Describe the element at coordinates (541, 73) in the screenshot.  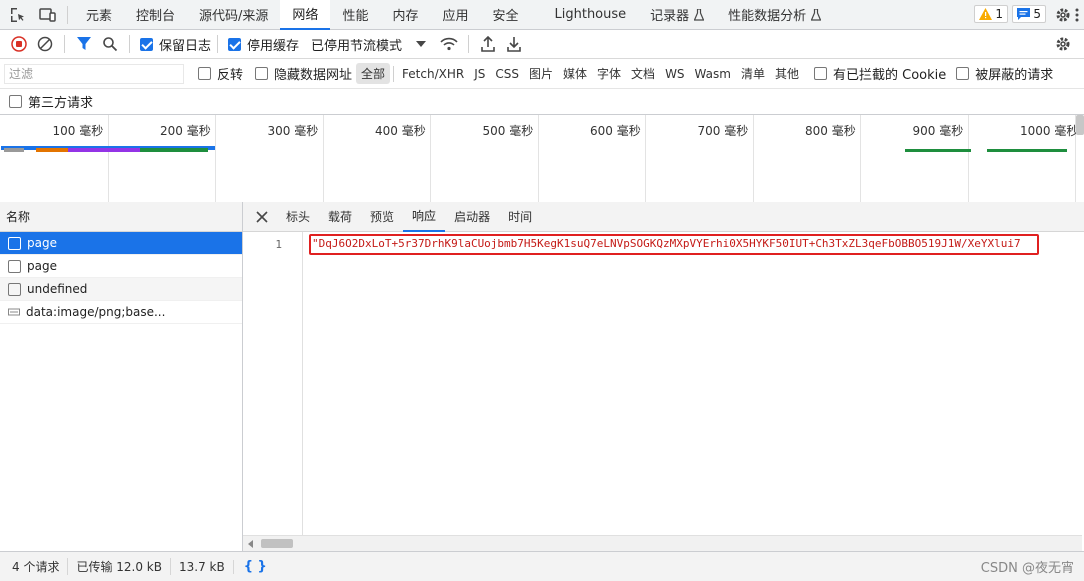
I see `filter-type--: 图片` at that location.